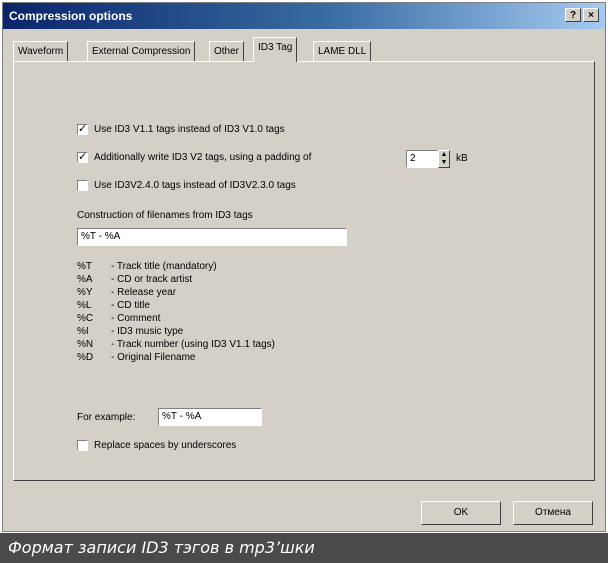 The image size is (608, 563). Describe the element at coordinates (210, 417) in the screenshot. I see `example-input: %T - %A` at that location.